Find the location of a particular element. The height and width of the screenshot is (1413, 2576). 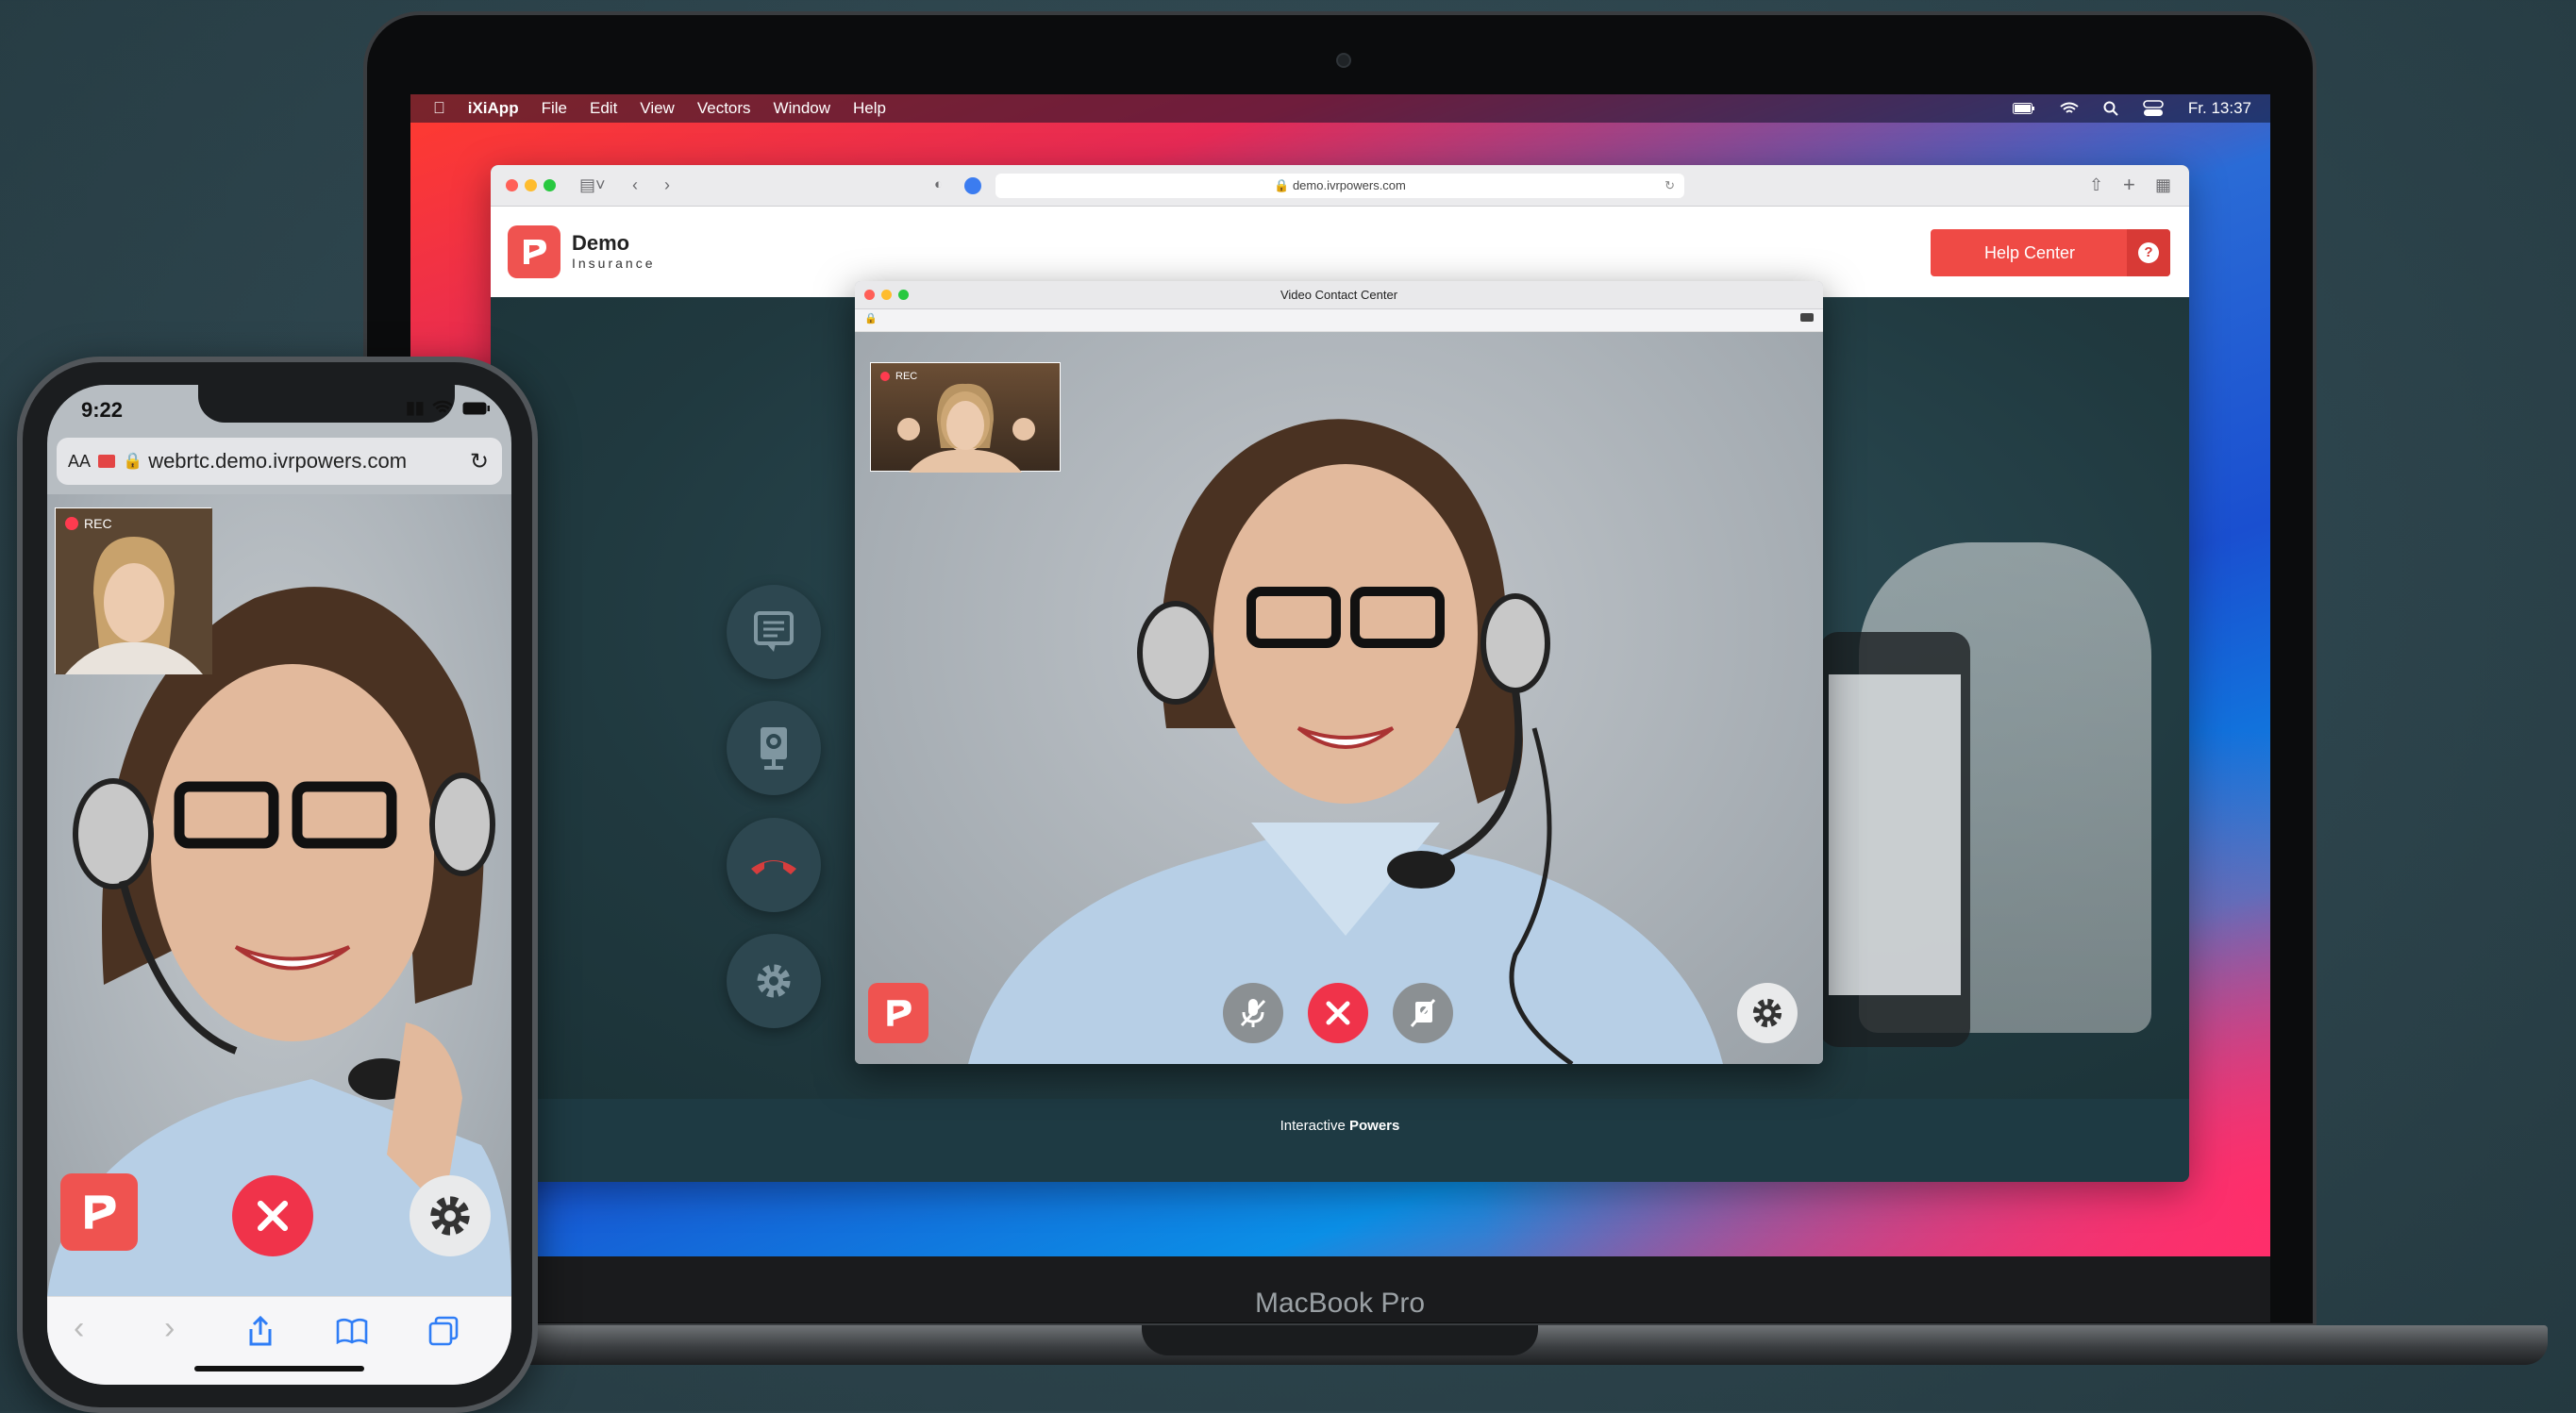

phone-rec-indicator: REC is located at coordinates (88, 523).